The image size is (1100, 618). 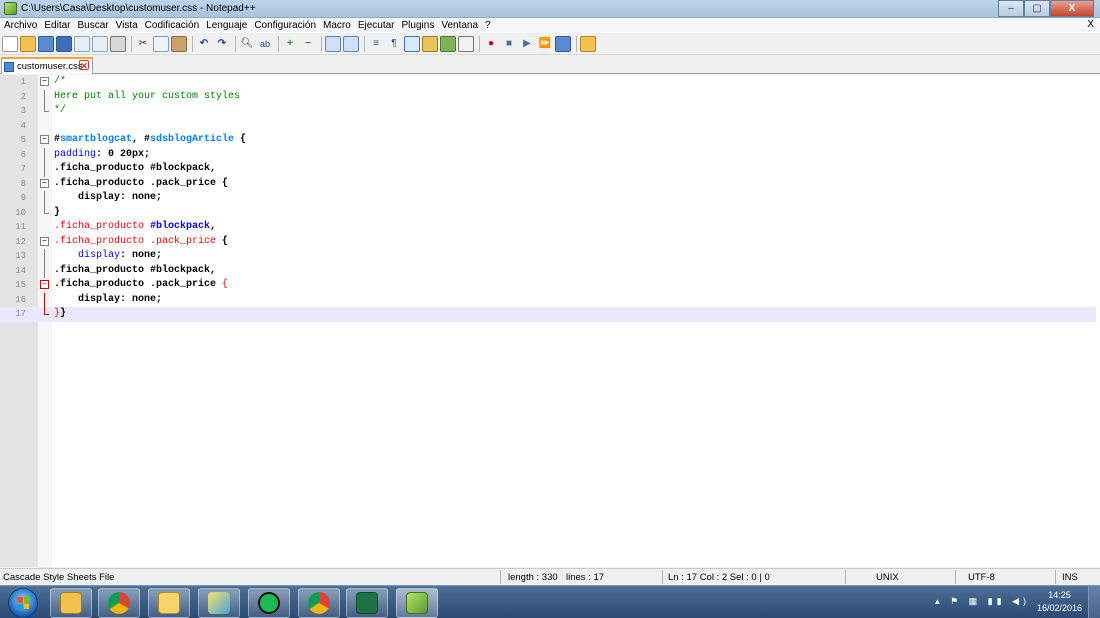 I want to click on code-token: {, so click(x=240, y=139).